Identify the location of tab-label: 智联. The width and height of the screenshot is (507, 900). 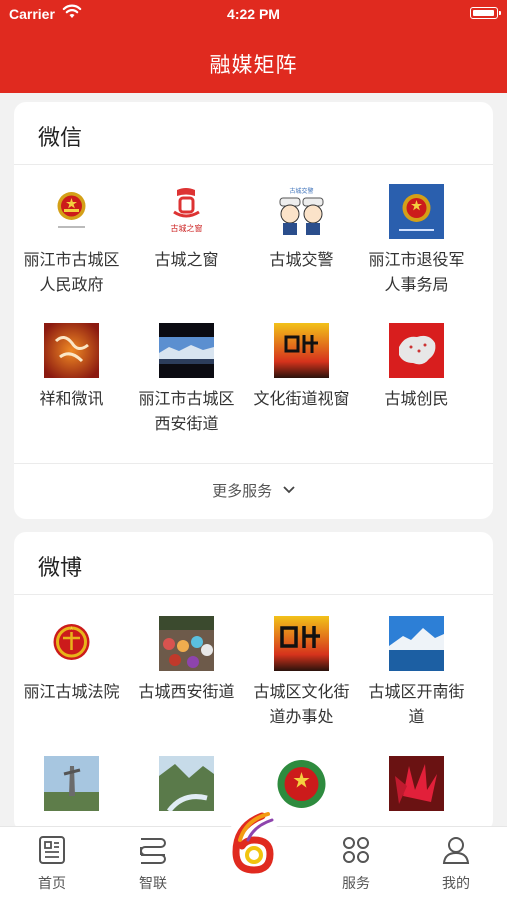
(153, 884).